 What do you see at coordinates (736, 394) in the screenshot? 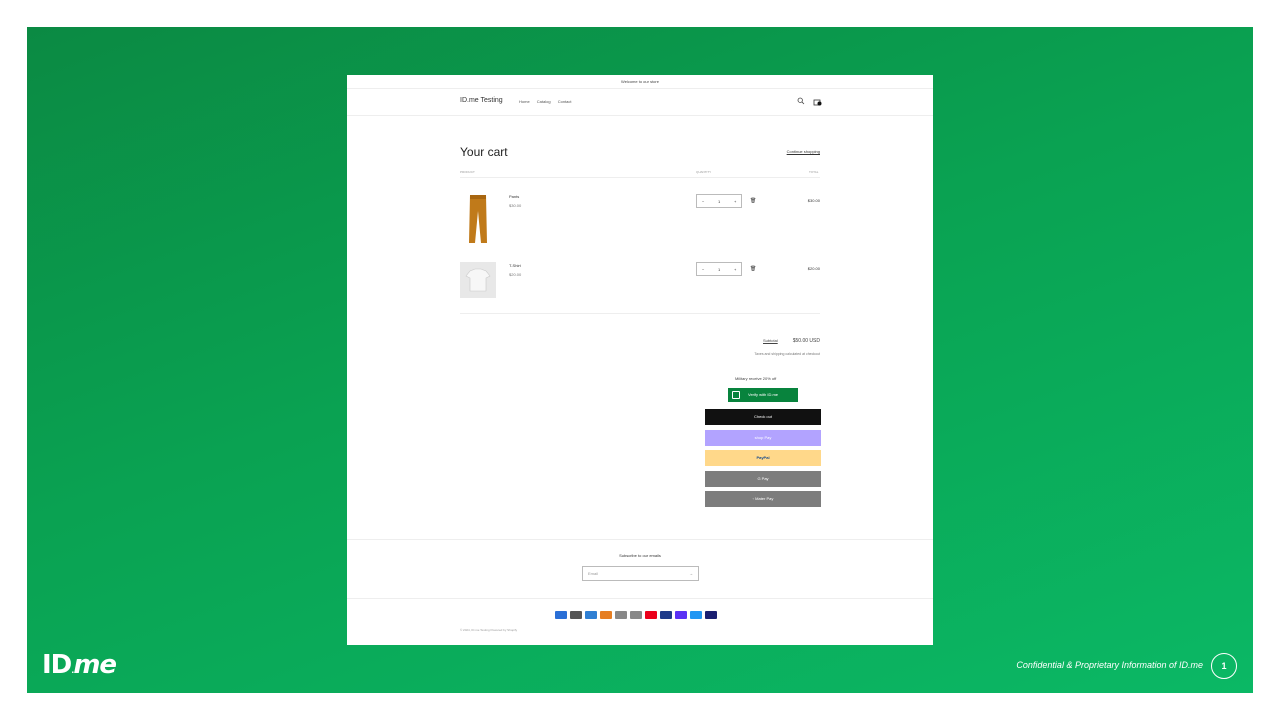
I see `idme-shield-icon` at bounding box center [736, 394].